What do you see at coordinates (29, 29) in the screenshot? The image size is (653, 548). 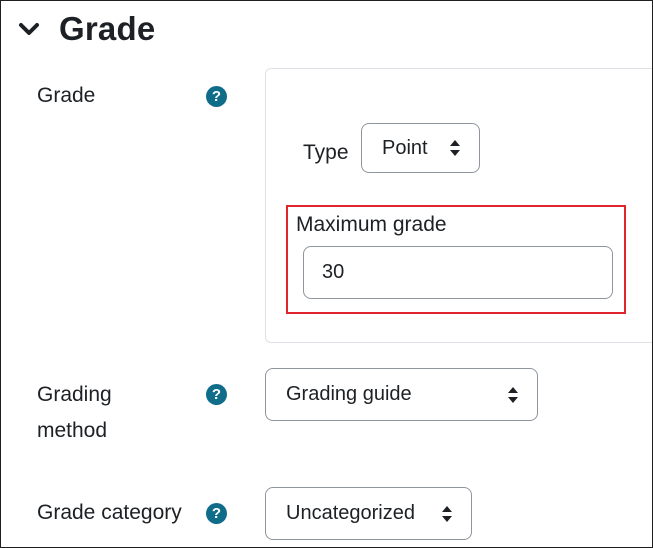 I see `chevron-down-icon` at bounding box center [29, 29].